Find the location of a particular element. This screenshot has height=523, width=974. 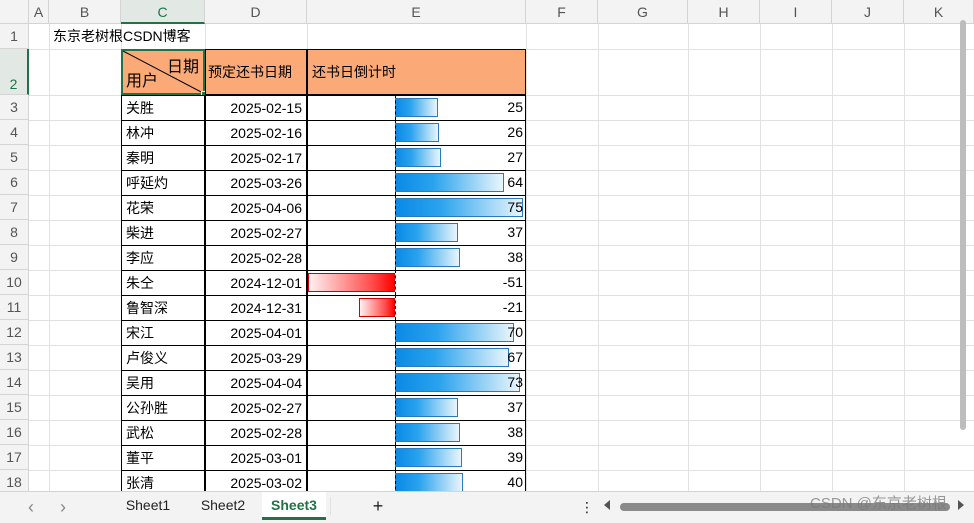

user-name-cell: 林冲 is located at coordinates (163, 133).